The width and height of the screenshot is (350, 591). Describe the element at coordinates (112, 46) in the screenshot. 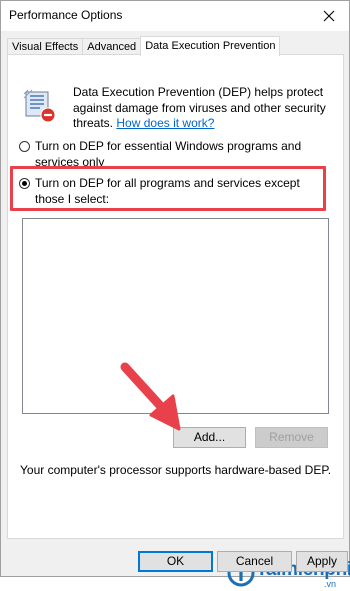

I see `tab-advanced: Advanced` at that location.